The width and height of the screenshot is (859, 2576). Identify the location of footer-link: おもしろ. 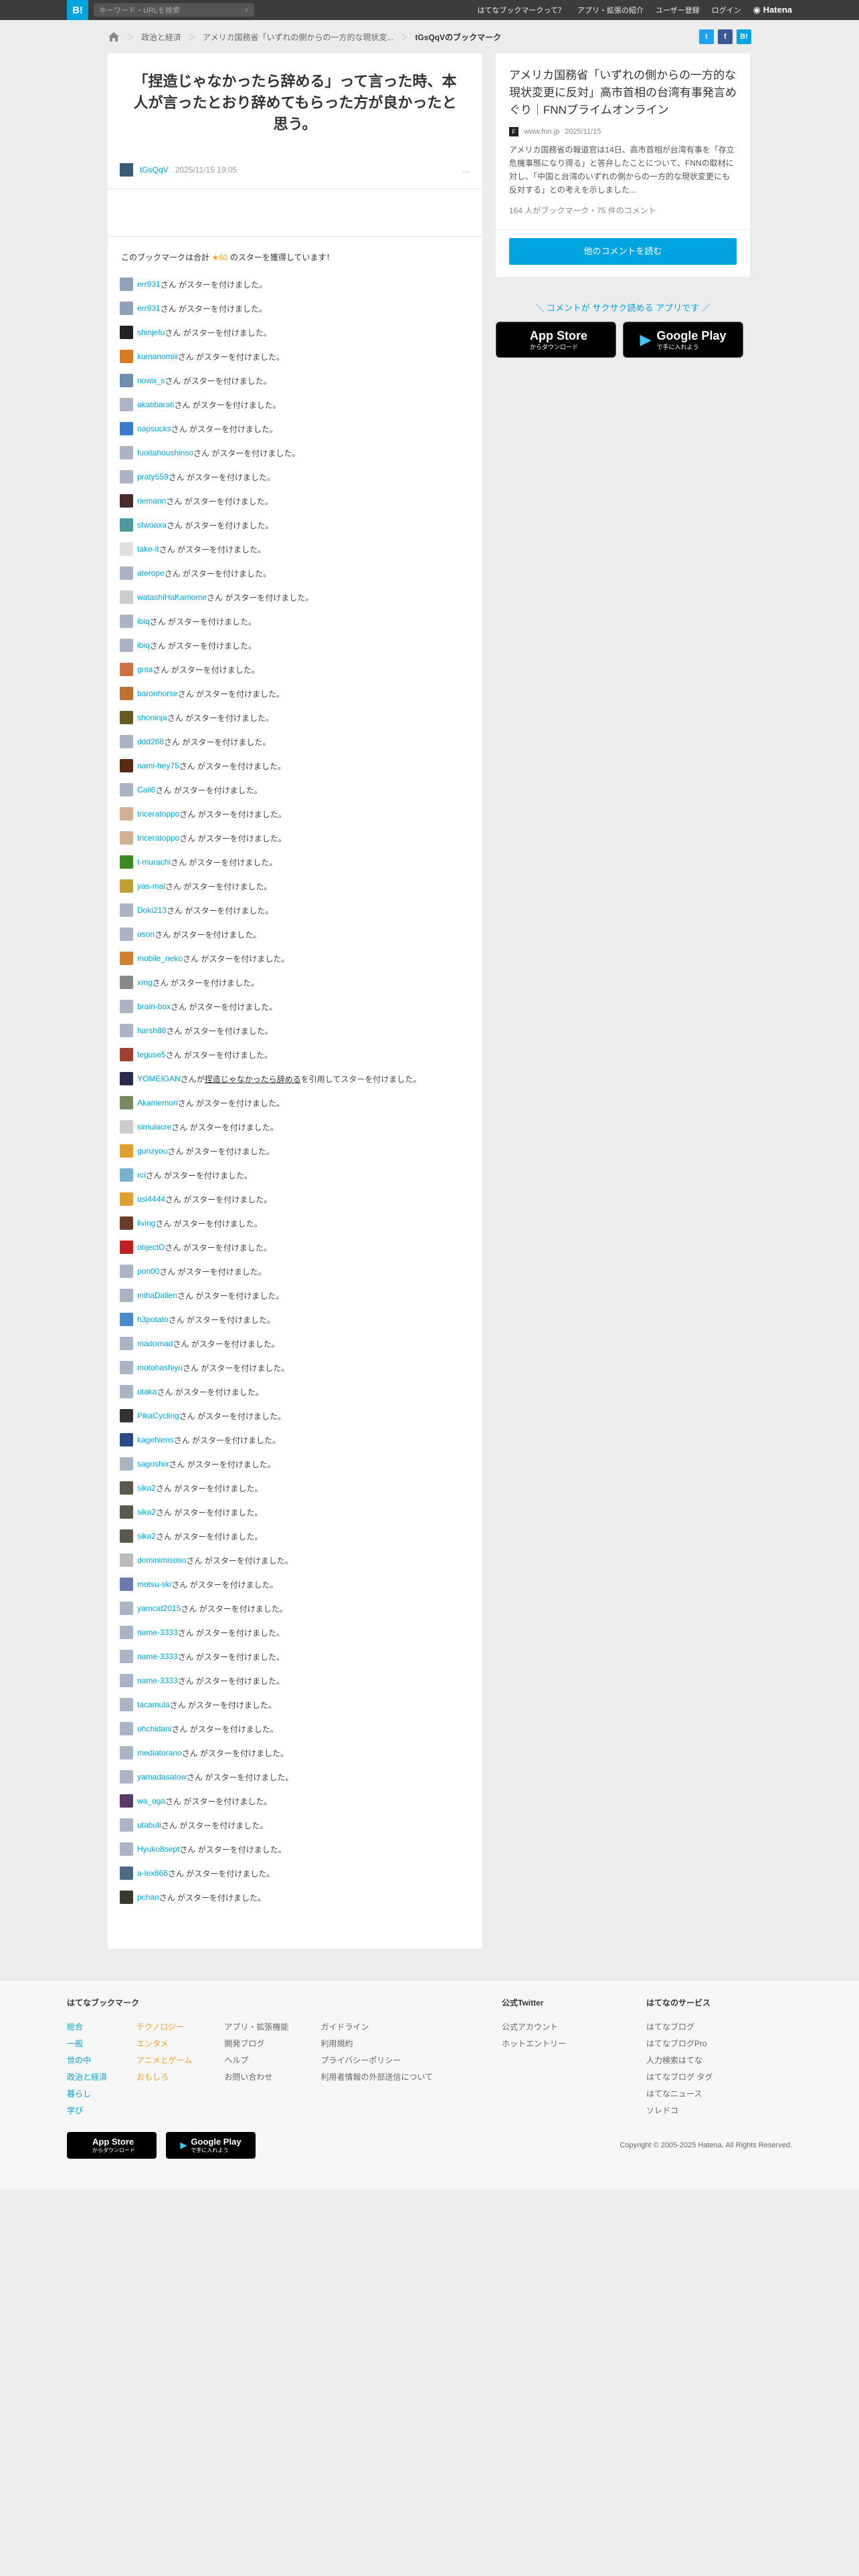
(164, 2077).